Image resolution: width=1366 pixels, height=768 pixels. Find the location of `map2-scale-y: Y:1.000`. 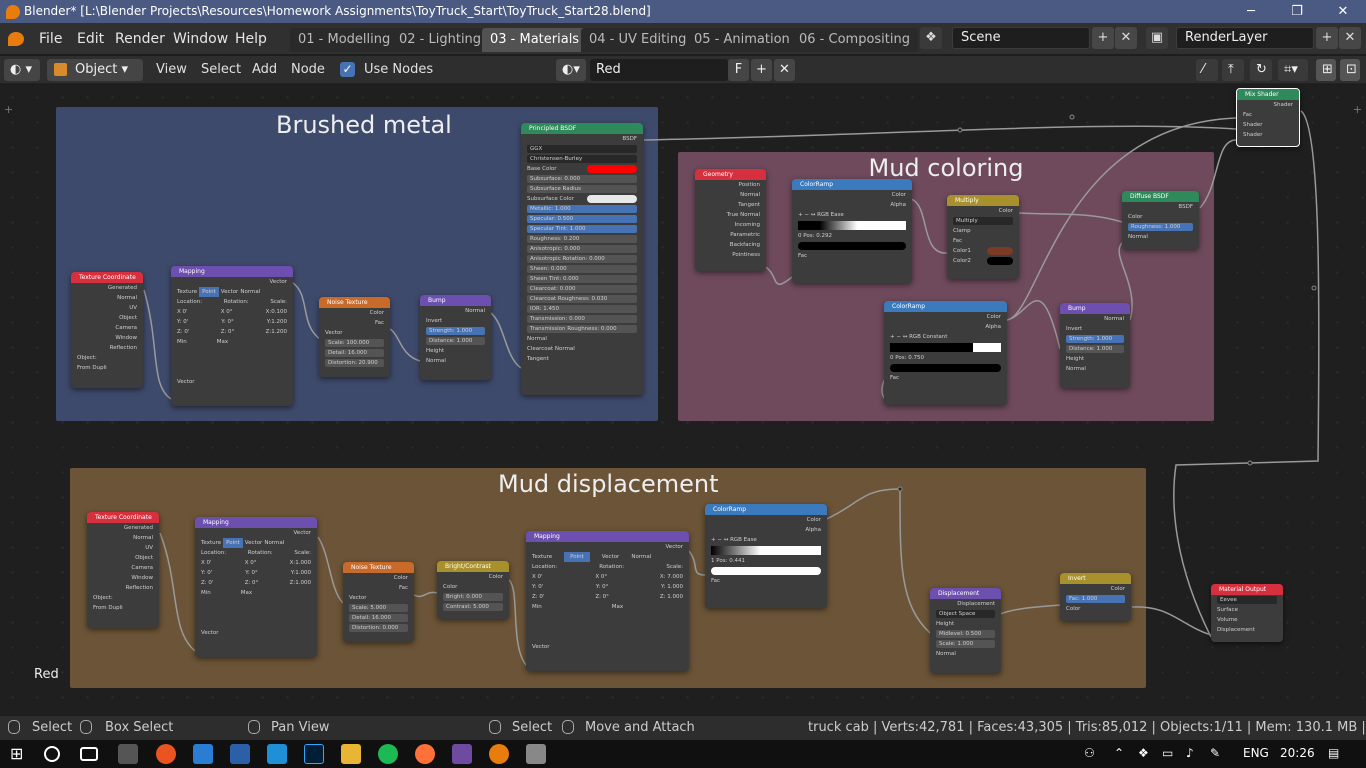

map2-scale-y: Y:1.000 is located at coordinates (301, 573).